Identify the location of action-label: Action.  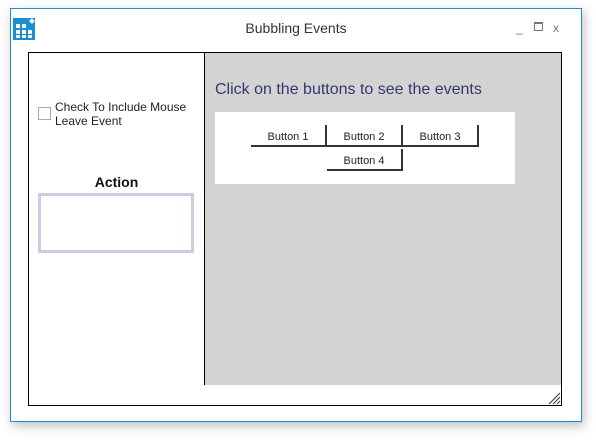
(116, 182).